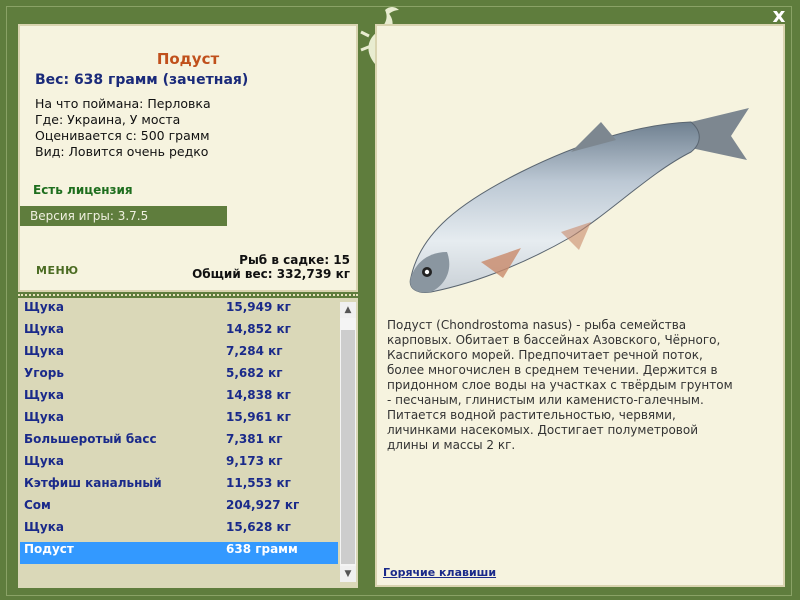 The height and width of the screenshot is (600, 800). Describe the element at coordinates (123, 216) in the screenshot. I see `version-bar: Версия игры: 3.7.5` at that location.